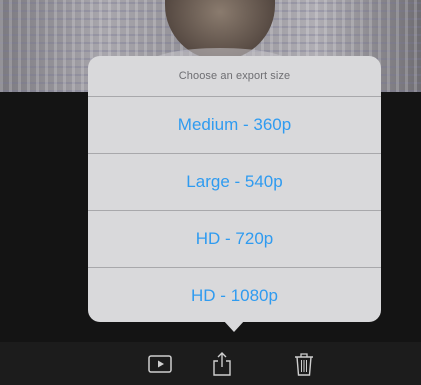 This screenshot has width=421, height=385. Describe the element at coordinates (234, 326) in the screenshot. I see `popover-arrow` at that location.